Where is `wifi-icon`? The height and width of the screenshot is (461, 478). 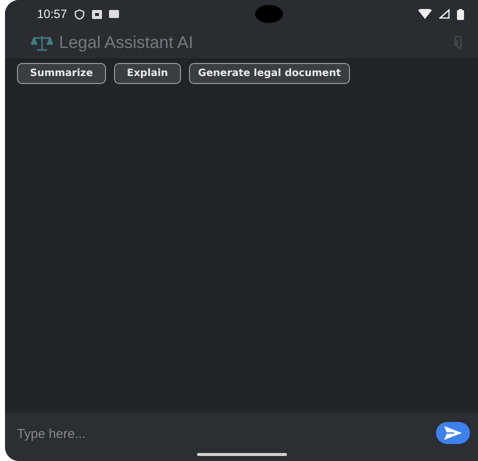
wifi-icon is located at coordinates (425, 14).